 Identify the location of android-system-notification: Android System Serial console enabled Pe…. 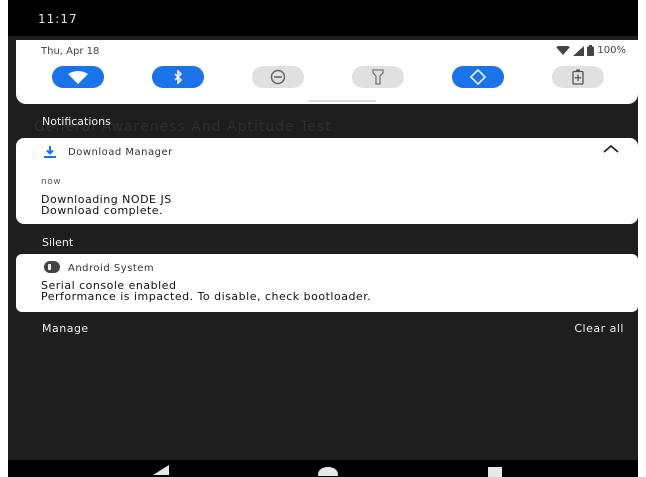
(327, 283).